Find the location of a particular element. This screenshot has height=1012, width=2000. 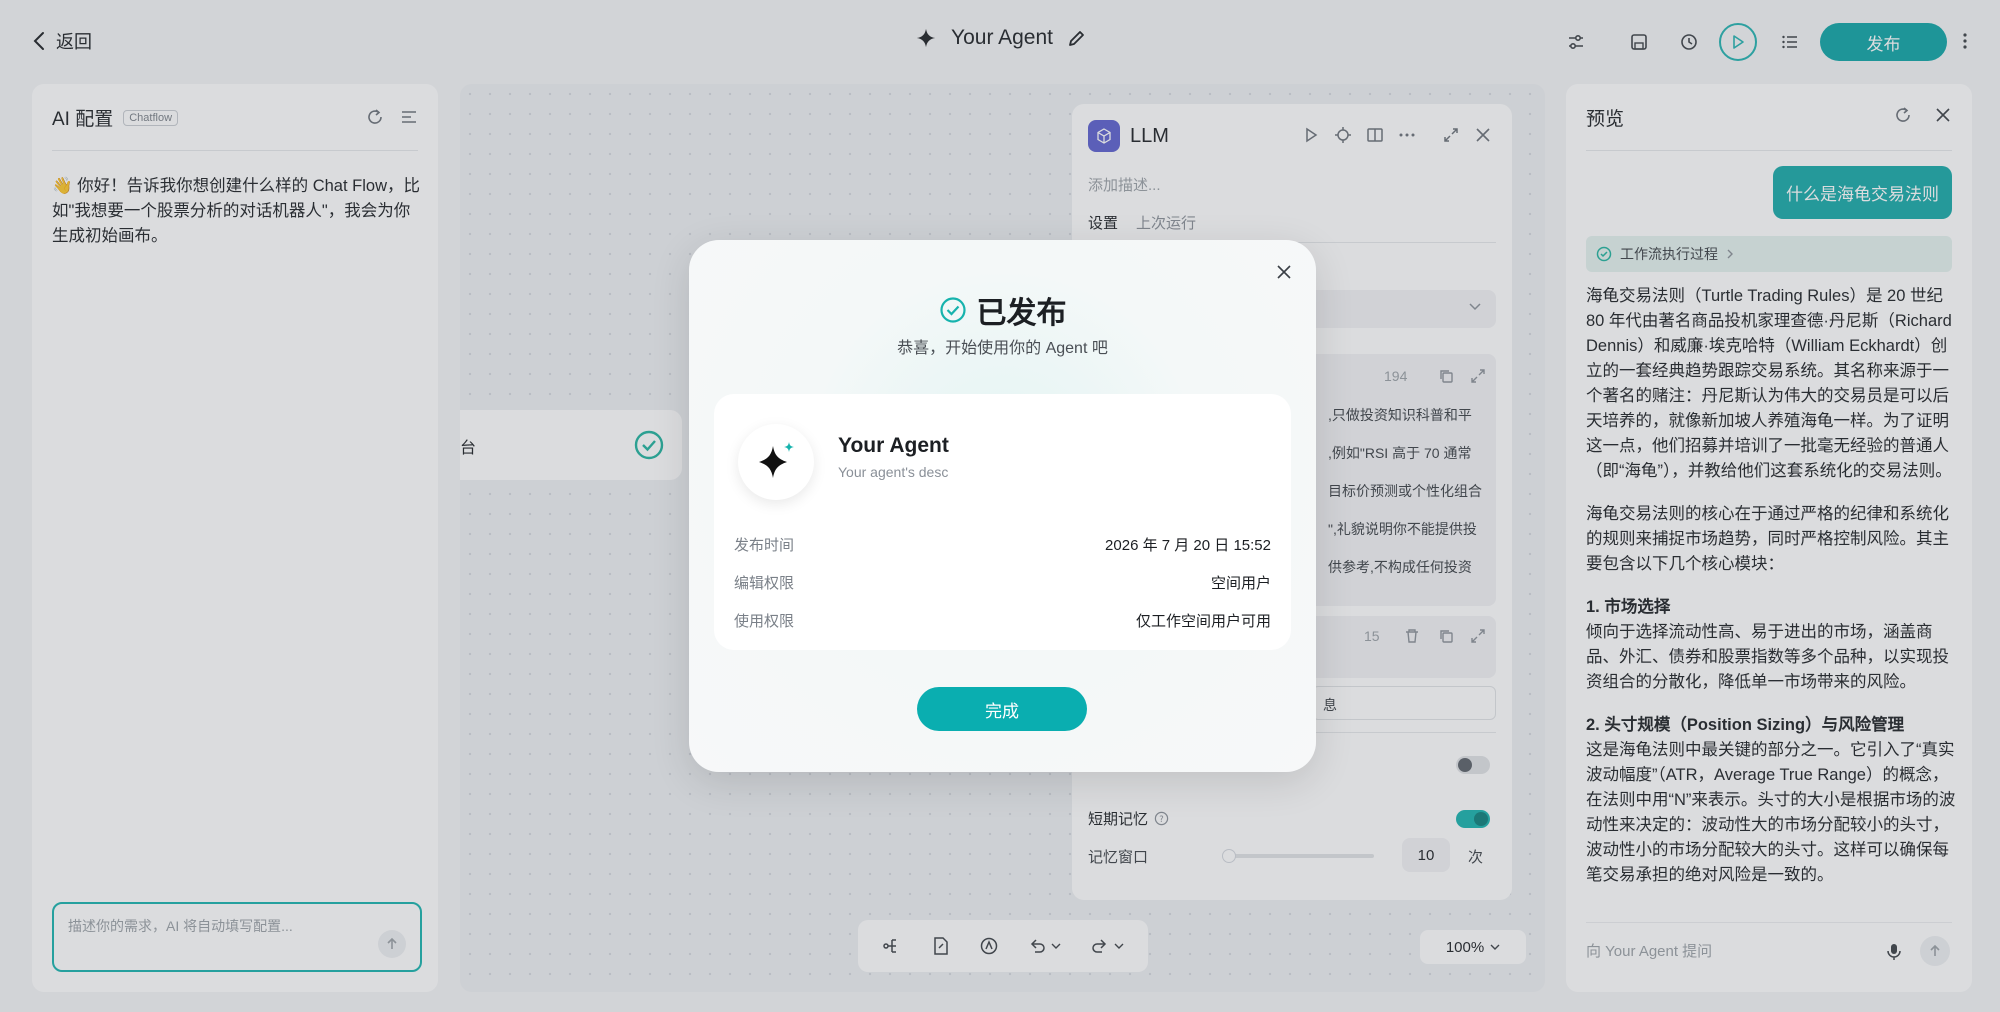

info-value: 2026 年 7 月 20 日 15:52 is located at coordinates (1188, 545).